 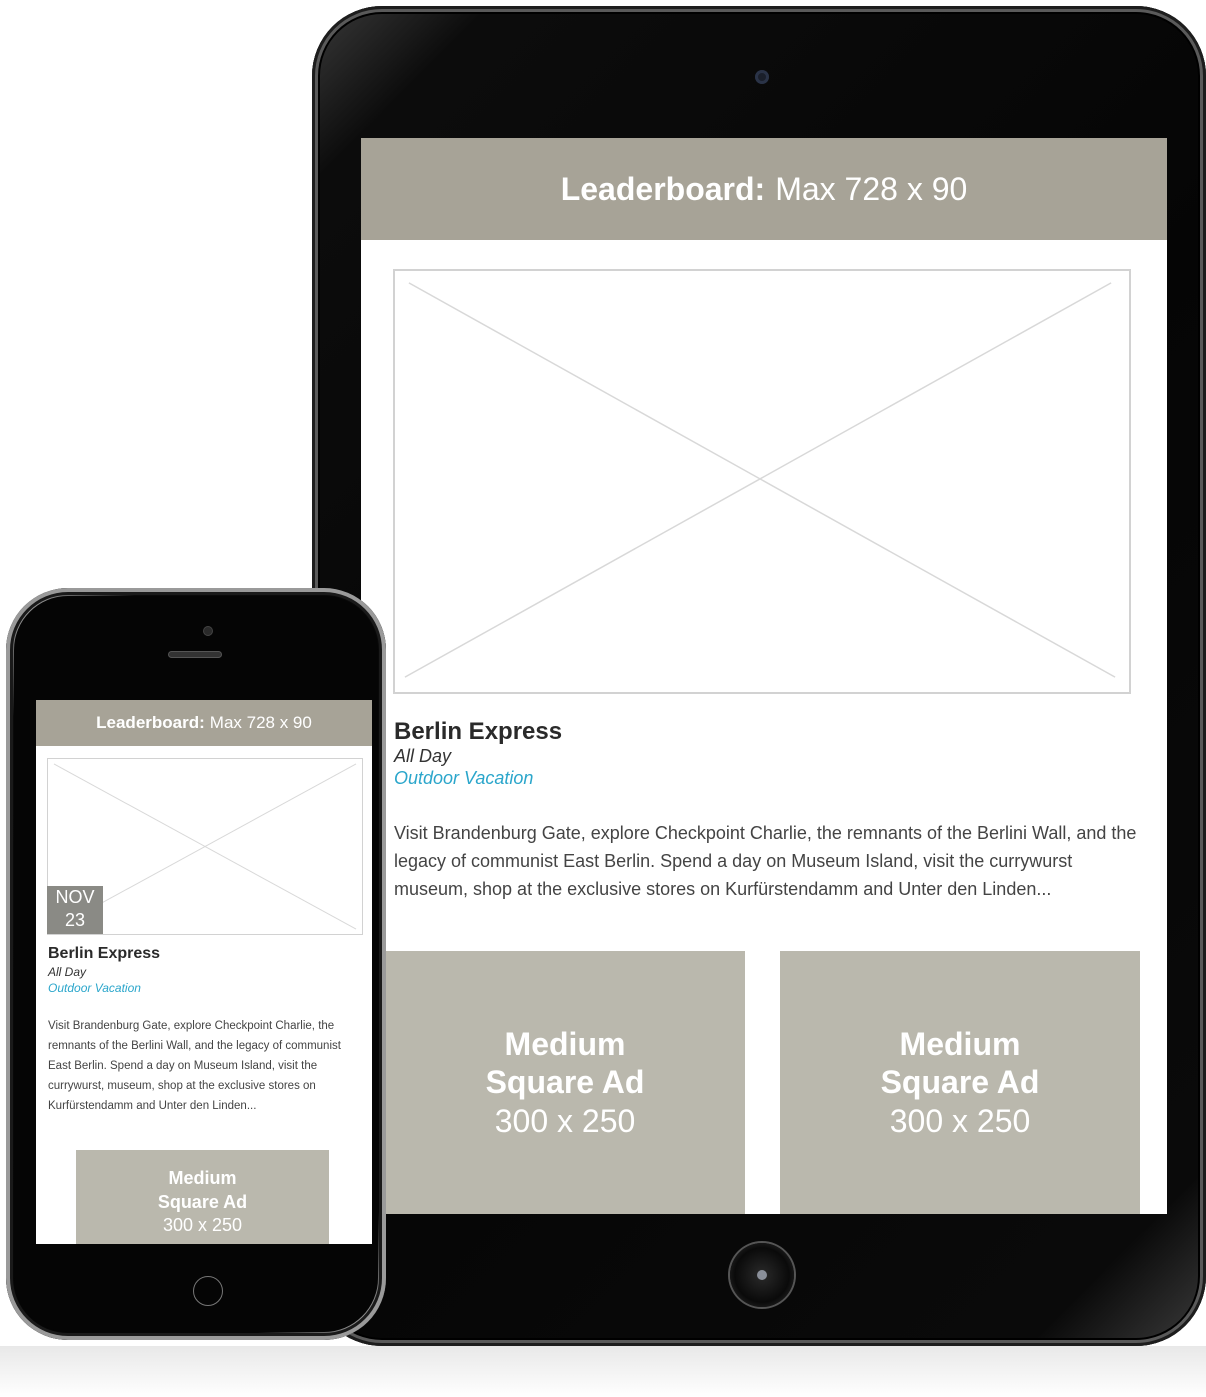 What do you see at coordinates (195, 654) in the screenshot?
I see `speaker-grille` at bounding box center [195, 654].